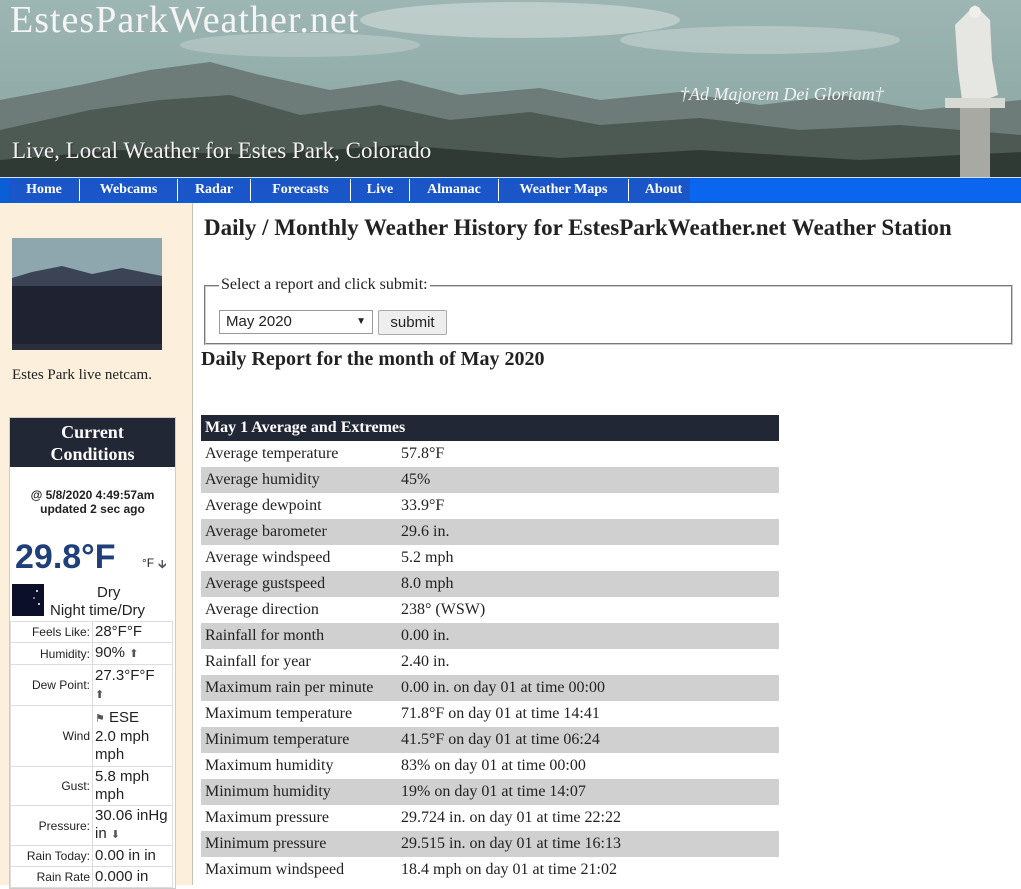 This screenshot has width=1021, height=889. Describe the element at coordinates (299, 766) in the screenshot. I see `row-label: Maximum humidity` at that location.